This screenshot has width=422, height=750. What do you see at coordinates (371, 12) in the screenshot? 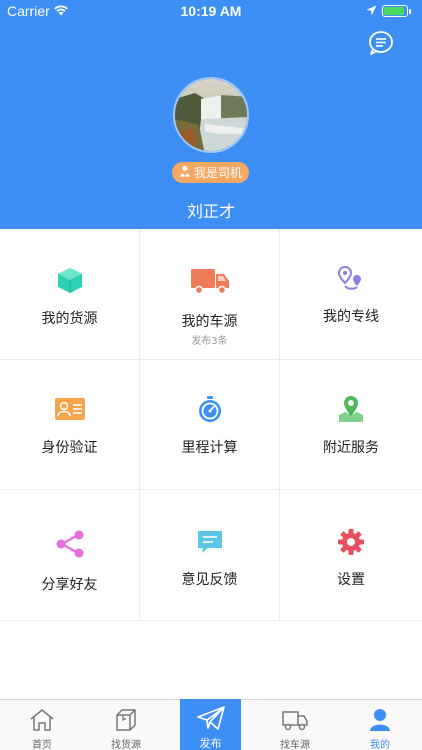
I see `location-arrow-icon` at bounding box center [371, 12].